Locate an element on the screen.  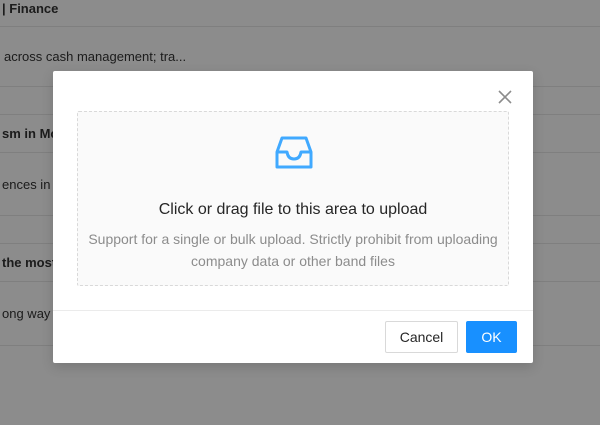
ok-button: OK is located at coordinates (491, 337).